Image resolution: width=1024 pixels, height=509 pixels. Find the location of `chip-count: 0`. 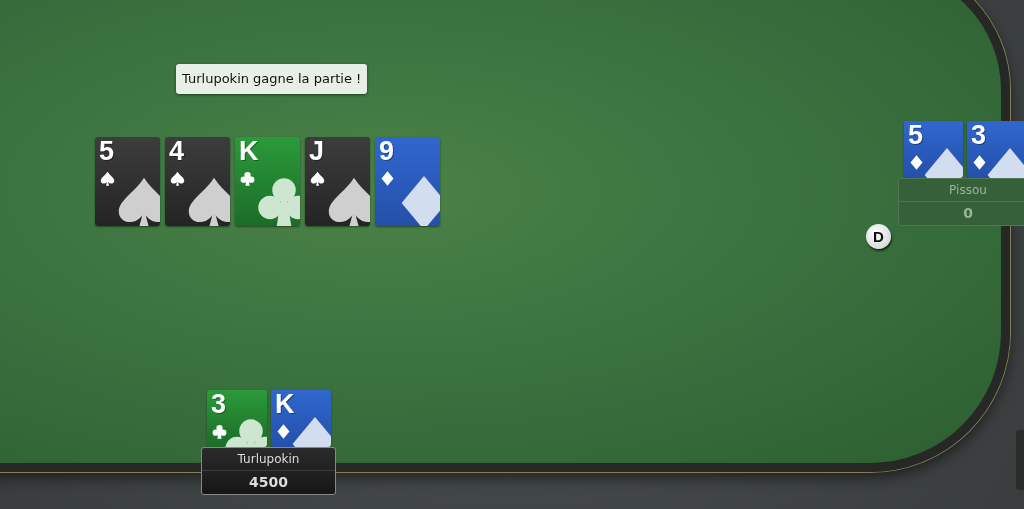

chip-count: 0 is located at coordinates (968, 213).